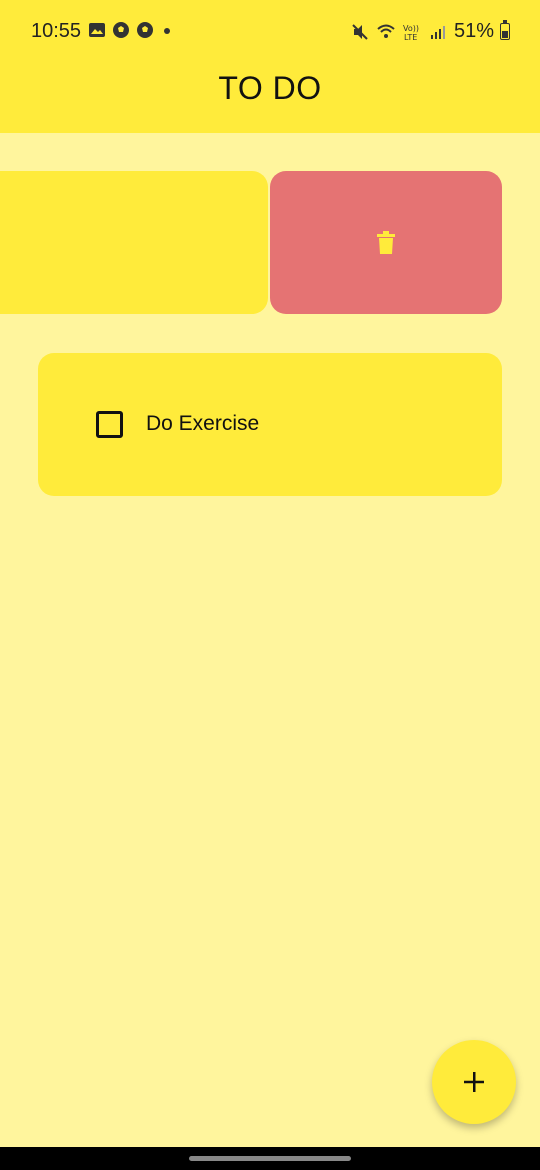 This screenshot has width=540, height=1170. I want to click on swiped-task-card, so click(134, 242).